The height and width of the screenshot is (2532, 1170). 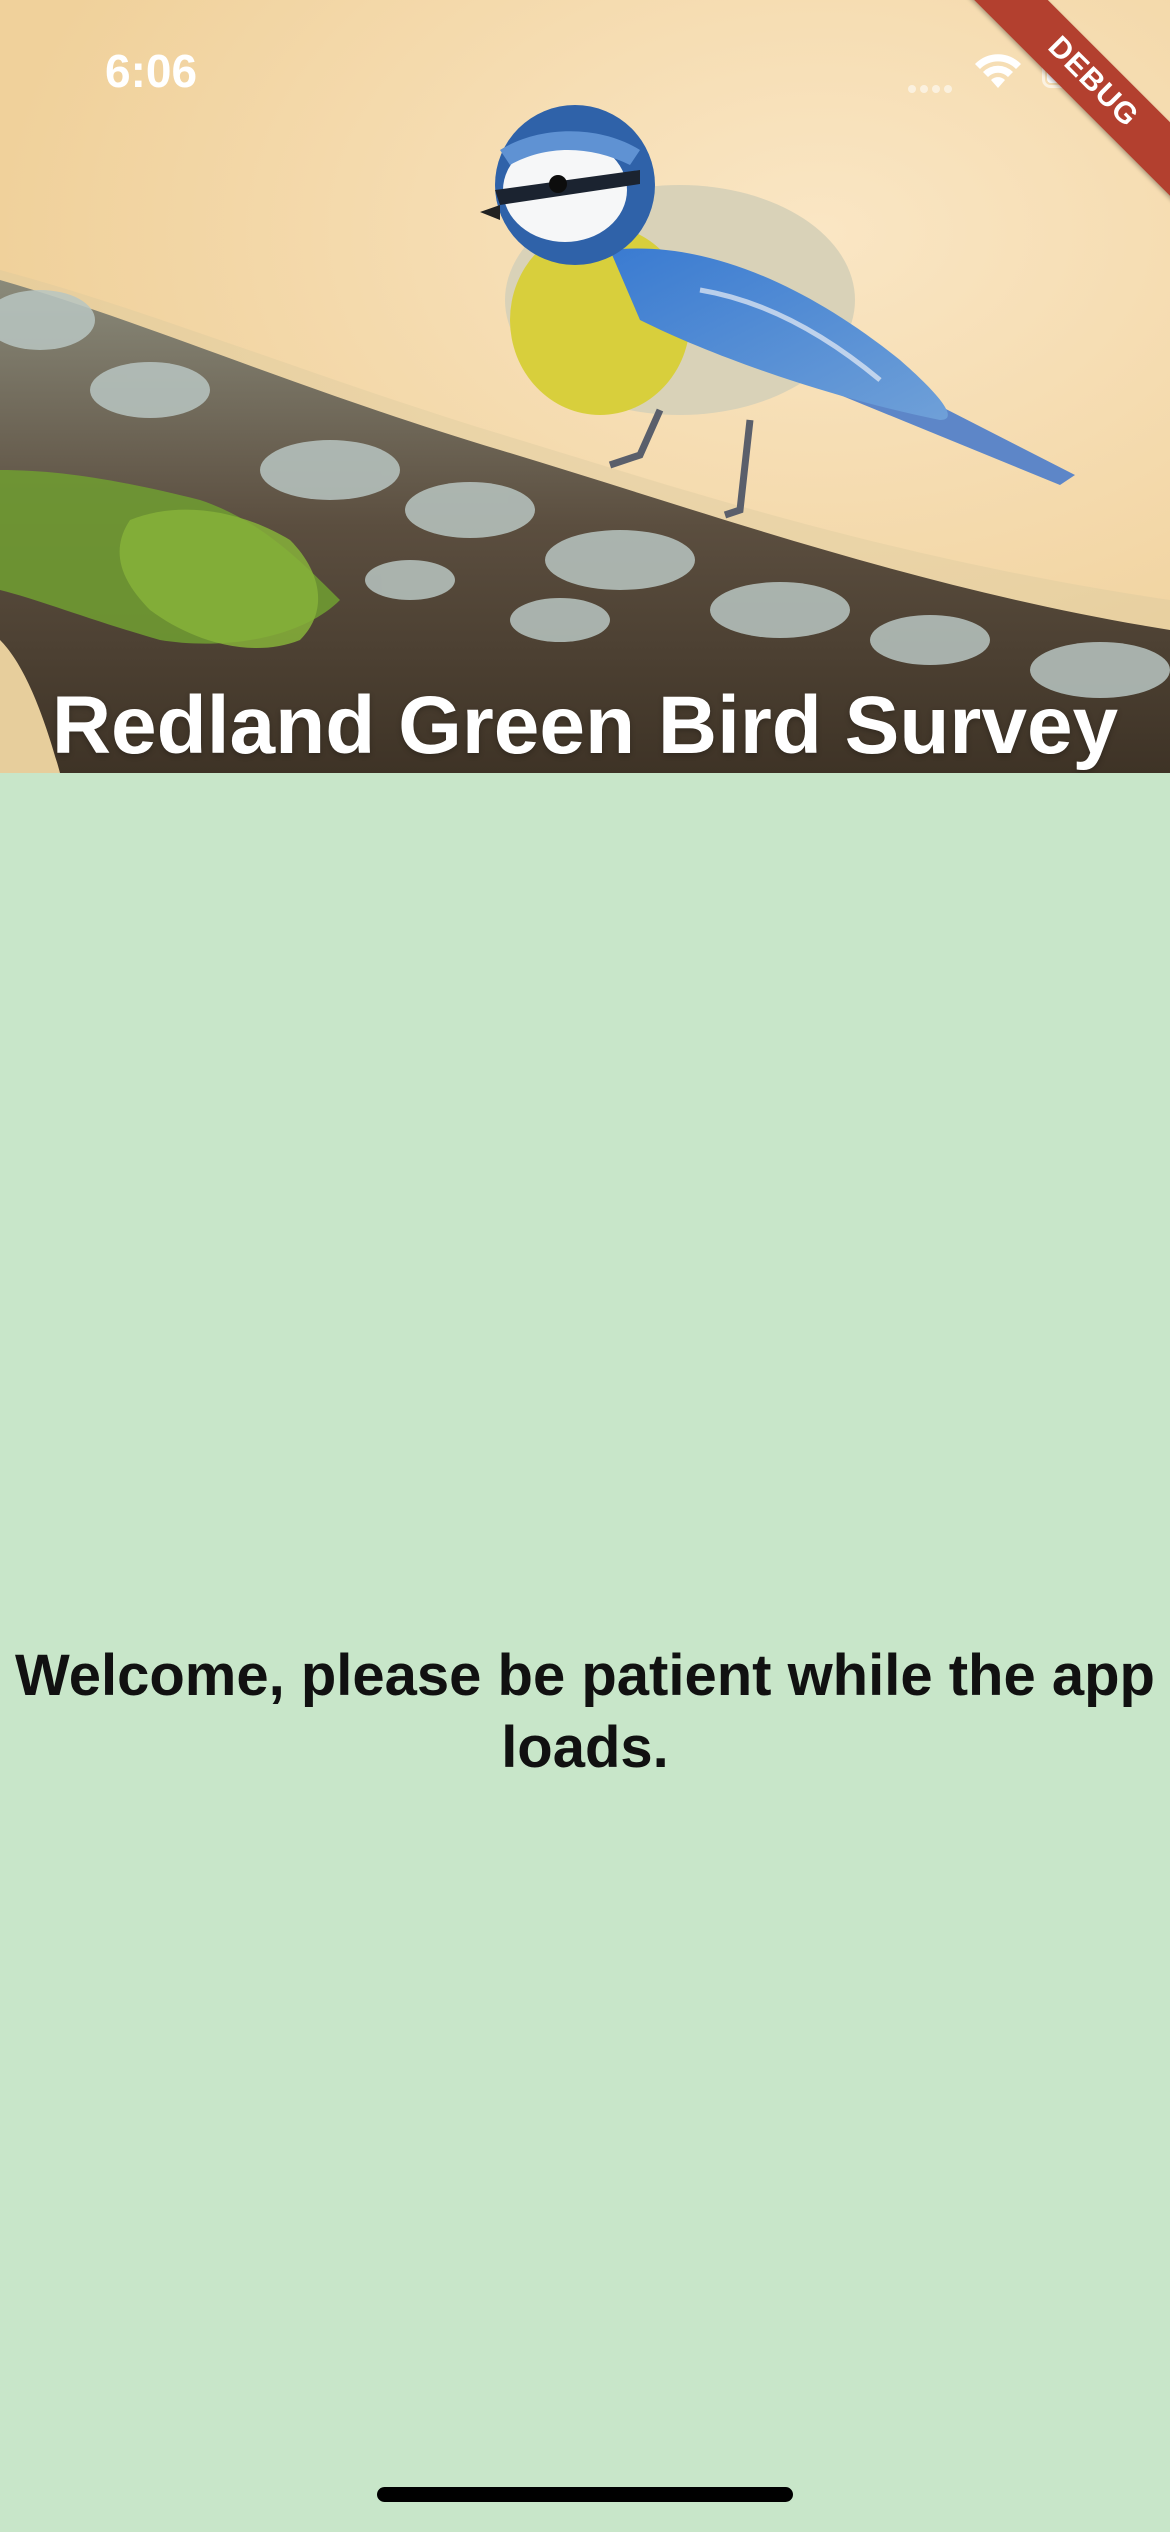 I want to click on app-title: Redland Green Bird Survey, so click(x=585, y=725).